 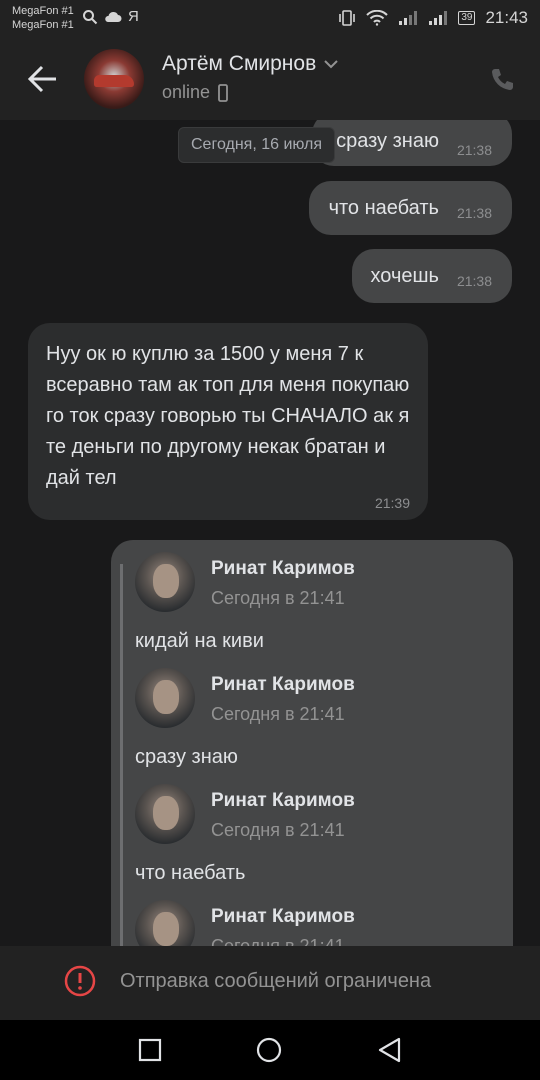 I want to click on system-navbar, so click(x=270, y=1050).